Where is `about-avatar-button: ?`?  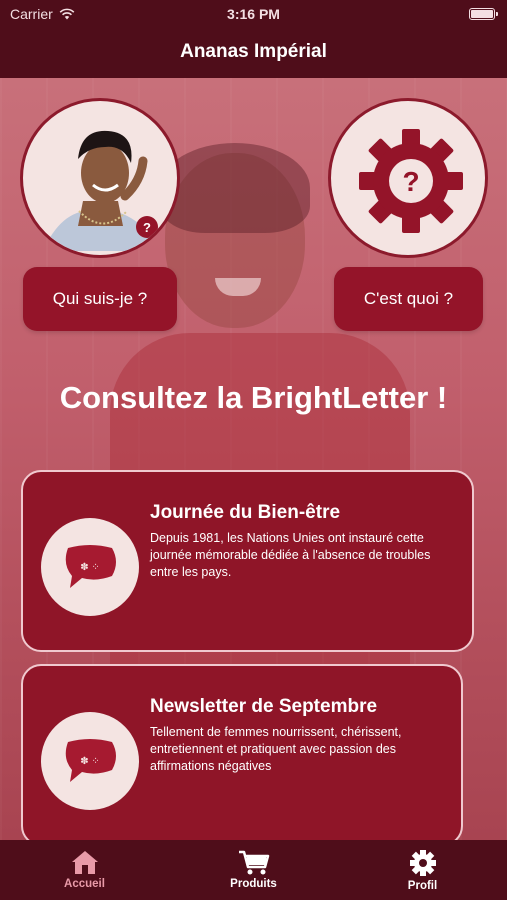 about-avatar-button: ? is located at coordinates (100, 178).